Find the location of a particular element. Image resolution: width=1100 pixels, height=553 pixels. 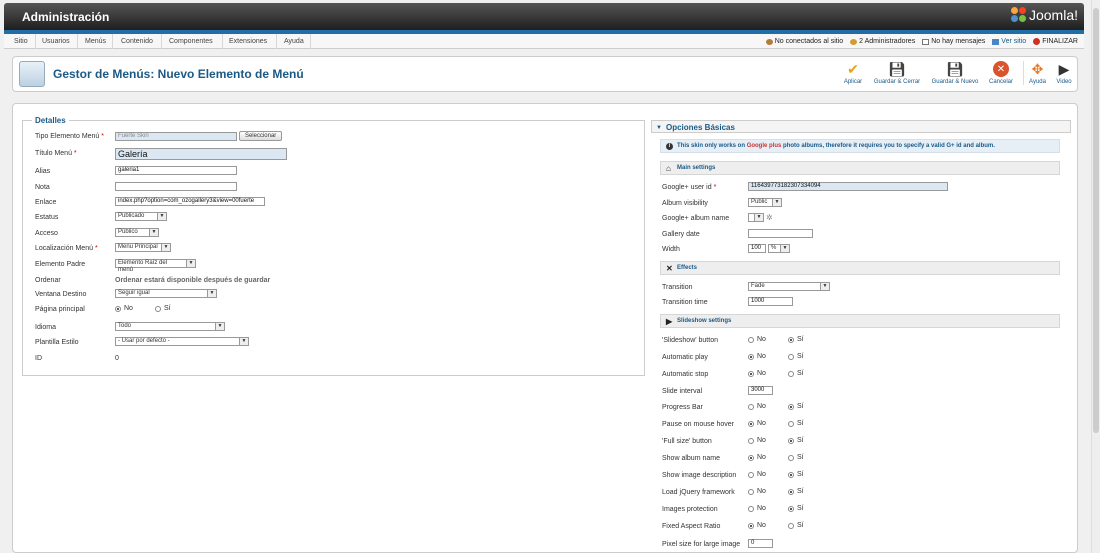

opt-userid: Google+ user id * 116439773182307334094 is located at coordinates (862, 187).